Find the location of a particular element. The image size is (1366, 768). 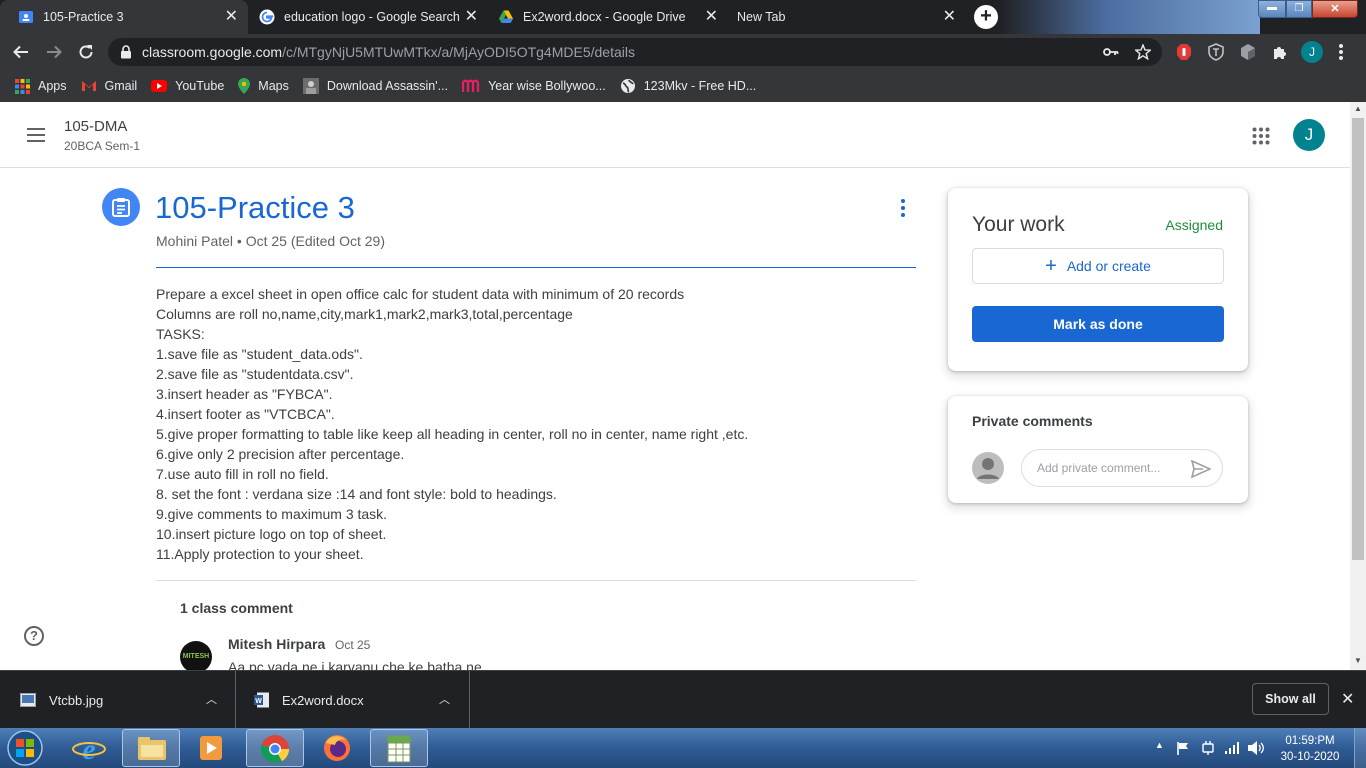

account-avatar: J is located at coordinates (1309, 135).